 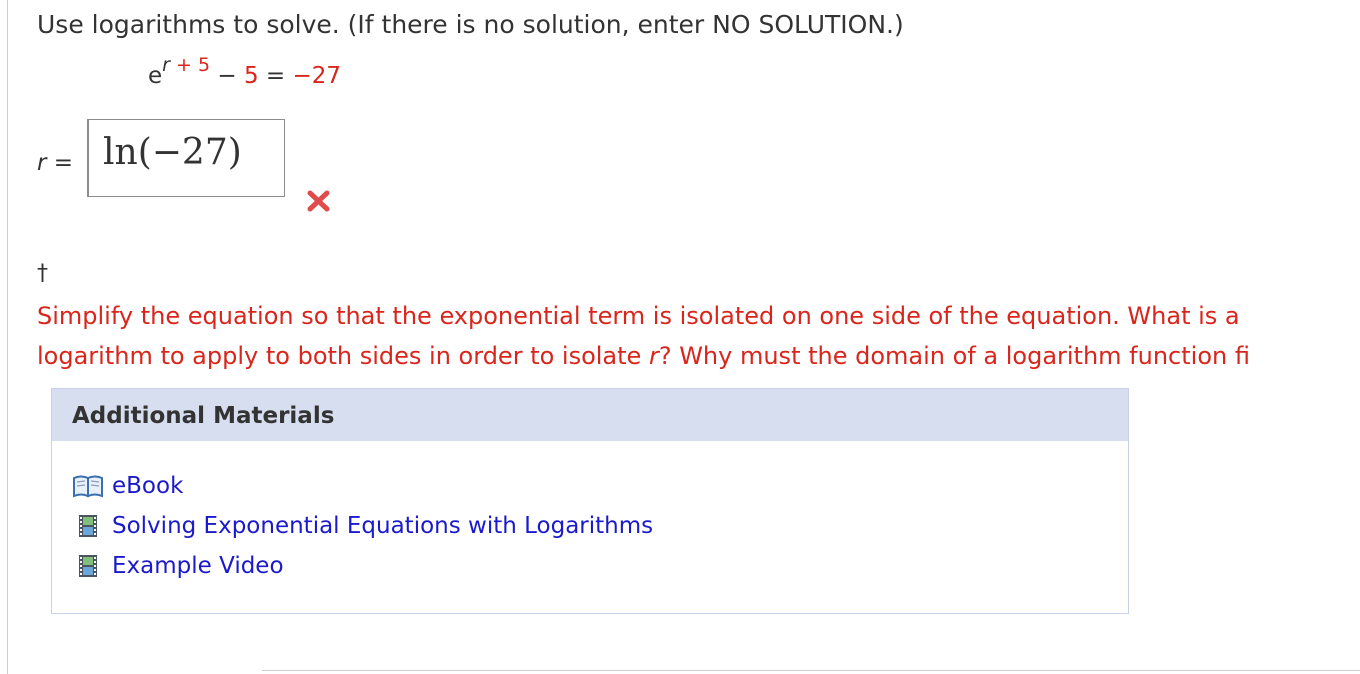 I want to click on equation-exponent-rest: + 5, so click(x=190, y=65).